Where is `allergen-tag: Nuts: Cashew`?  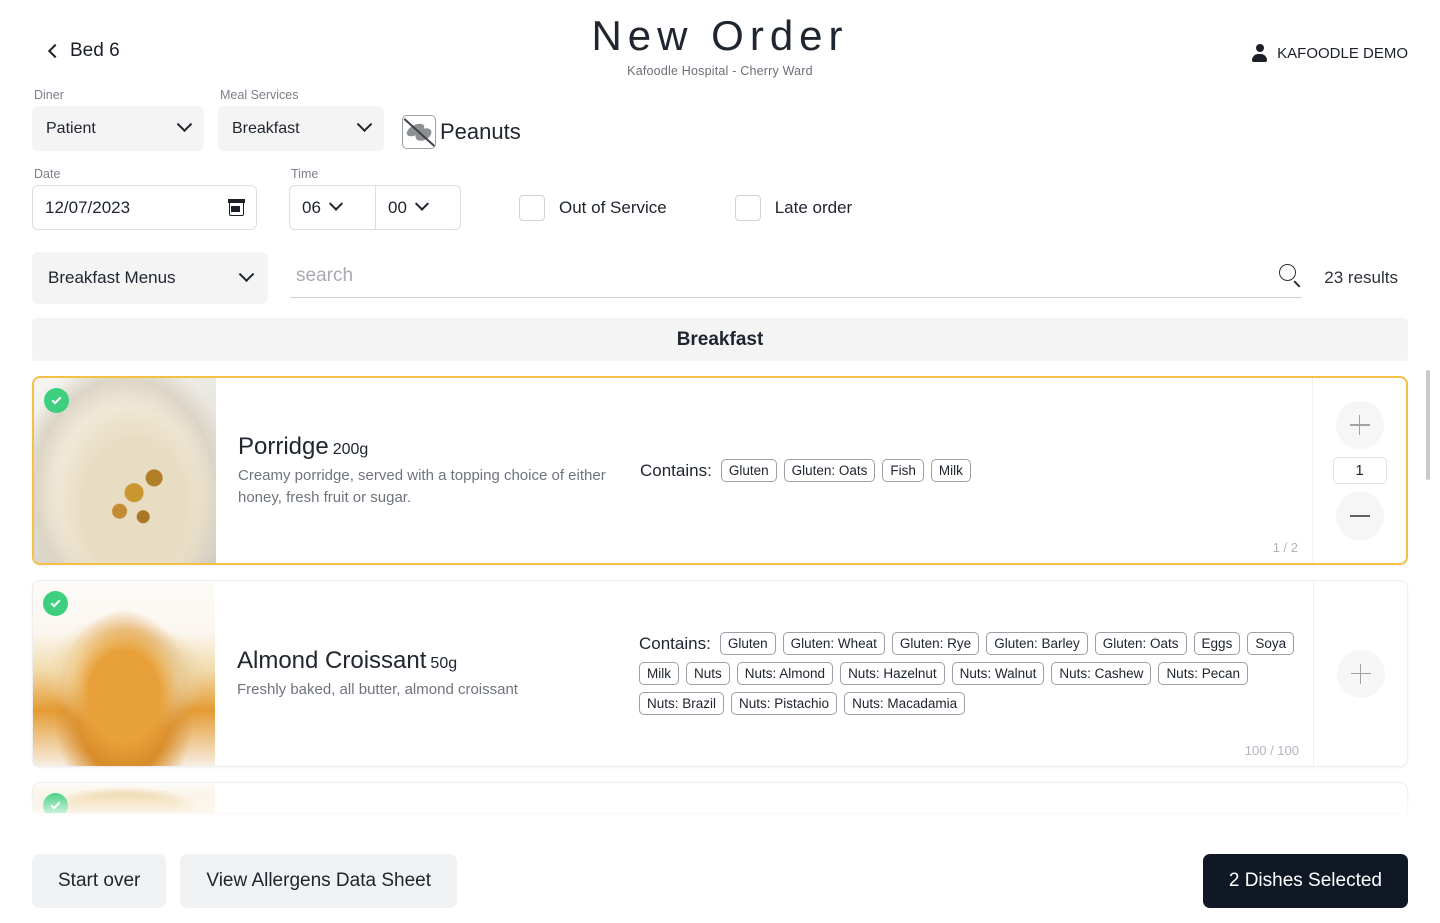 allergen-tag: Nuts: Cashew is located at coordinates (1101, 673).